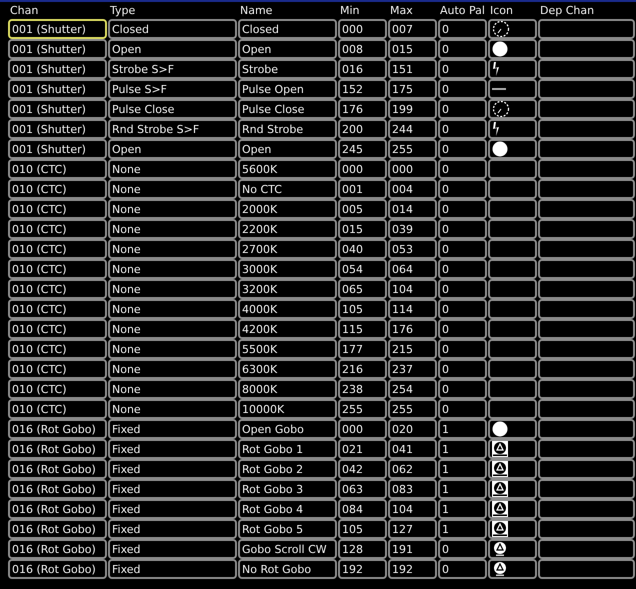 The width and height of the screenshot is (636, 589). What do you see at coordinates (412, 49) in the screenshot?
I see `table-cell: 015` at bounding box center [412, 49].